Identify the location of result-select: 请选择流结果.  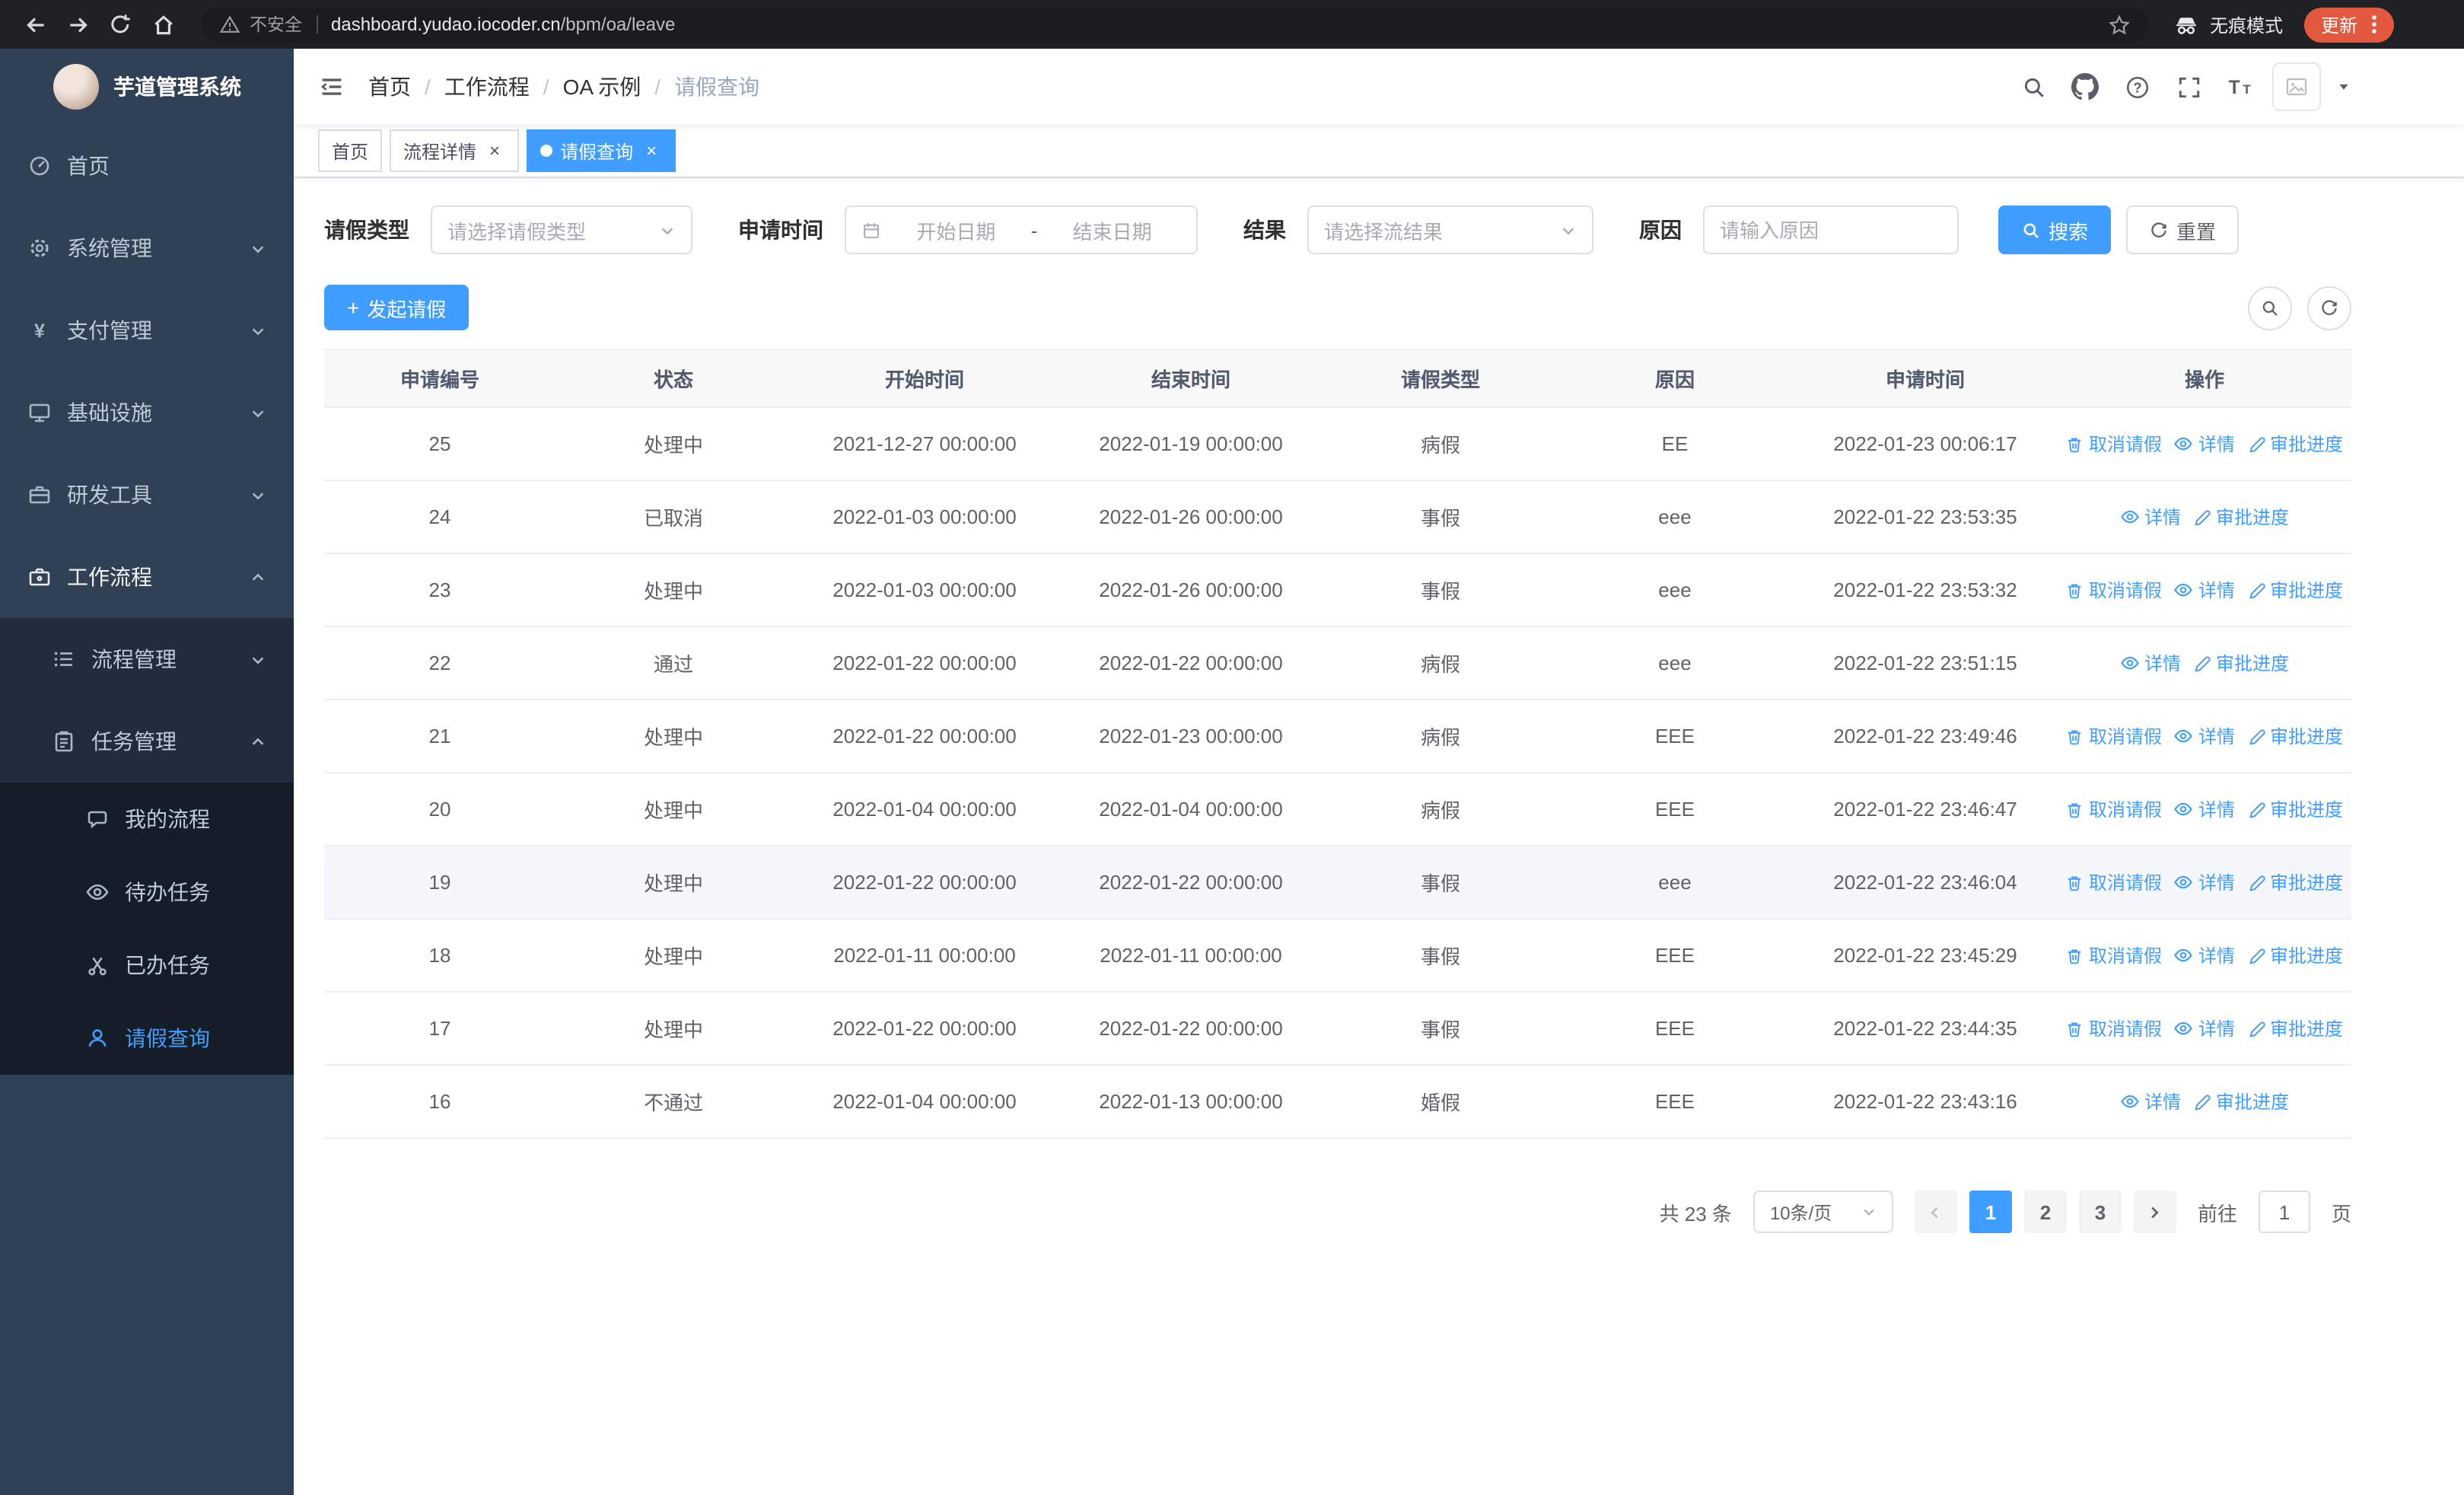
(1450, 230).